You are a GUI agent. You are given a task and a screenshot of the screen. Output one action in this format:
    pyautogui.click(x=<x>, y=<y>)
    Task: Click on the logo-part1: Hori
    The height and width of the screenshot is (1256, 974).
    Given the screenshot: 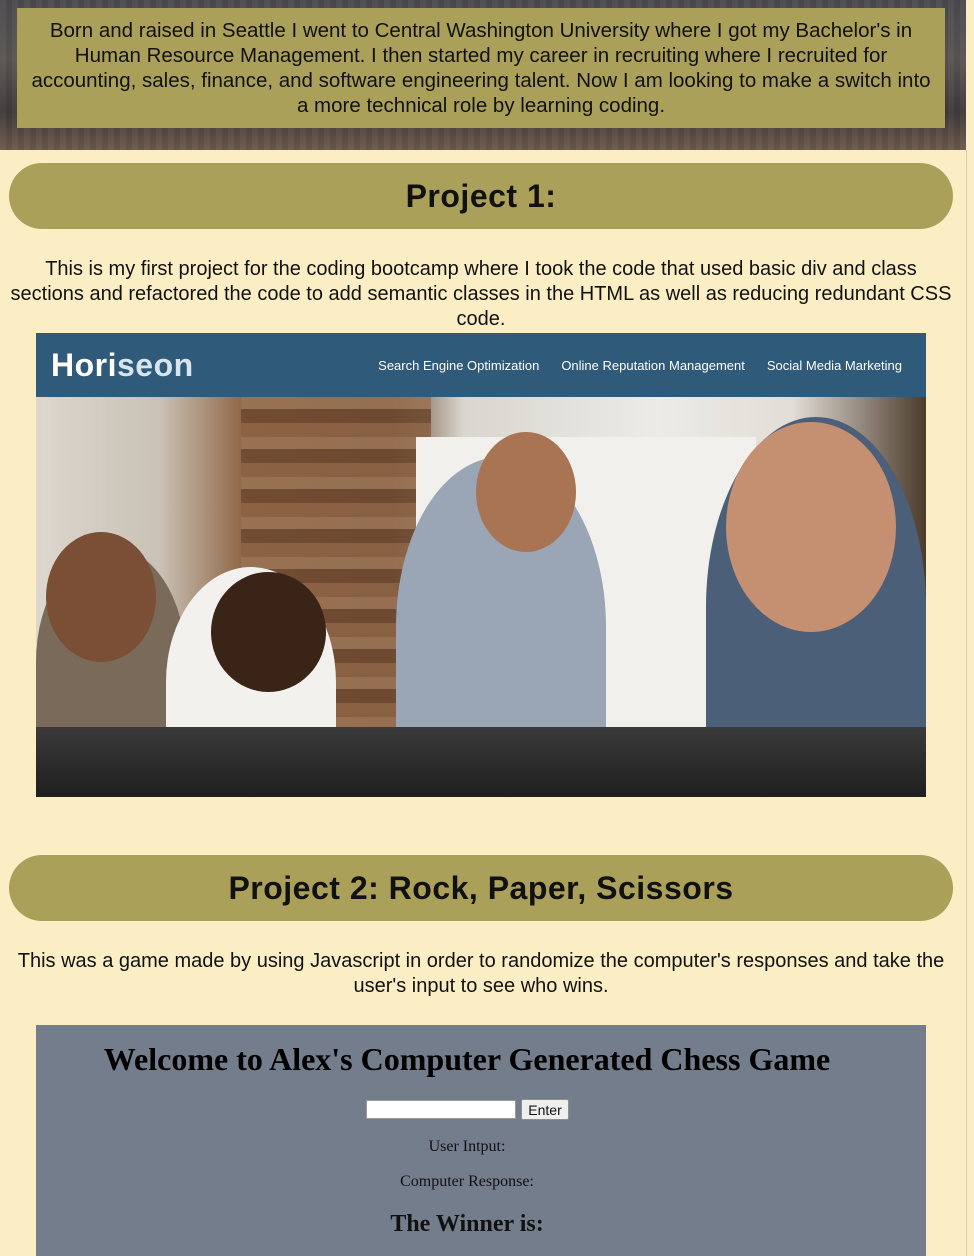 What is the action you would take?
    pyautogui.click(x=84, y=364)
    